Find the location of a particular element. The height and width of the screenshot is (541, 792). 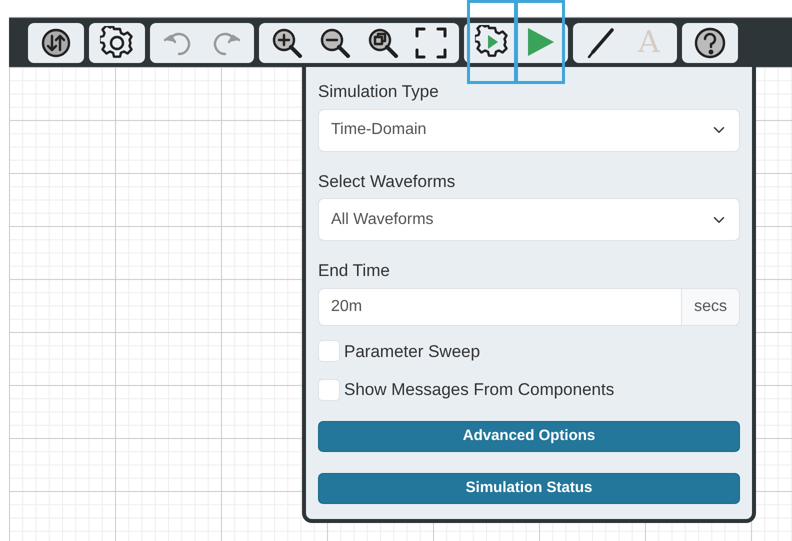

panel-button: Simulation Status is located at coordinates (529, 488).